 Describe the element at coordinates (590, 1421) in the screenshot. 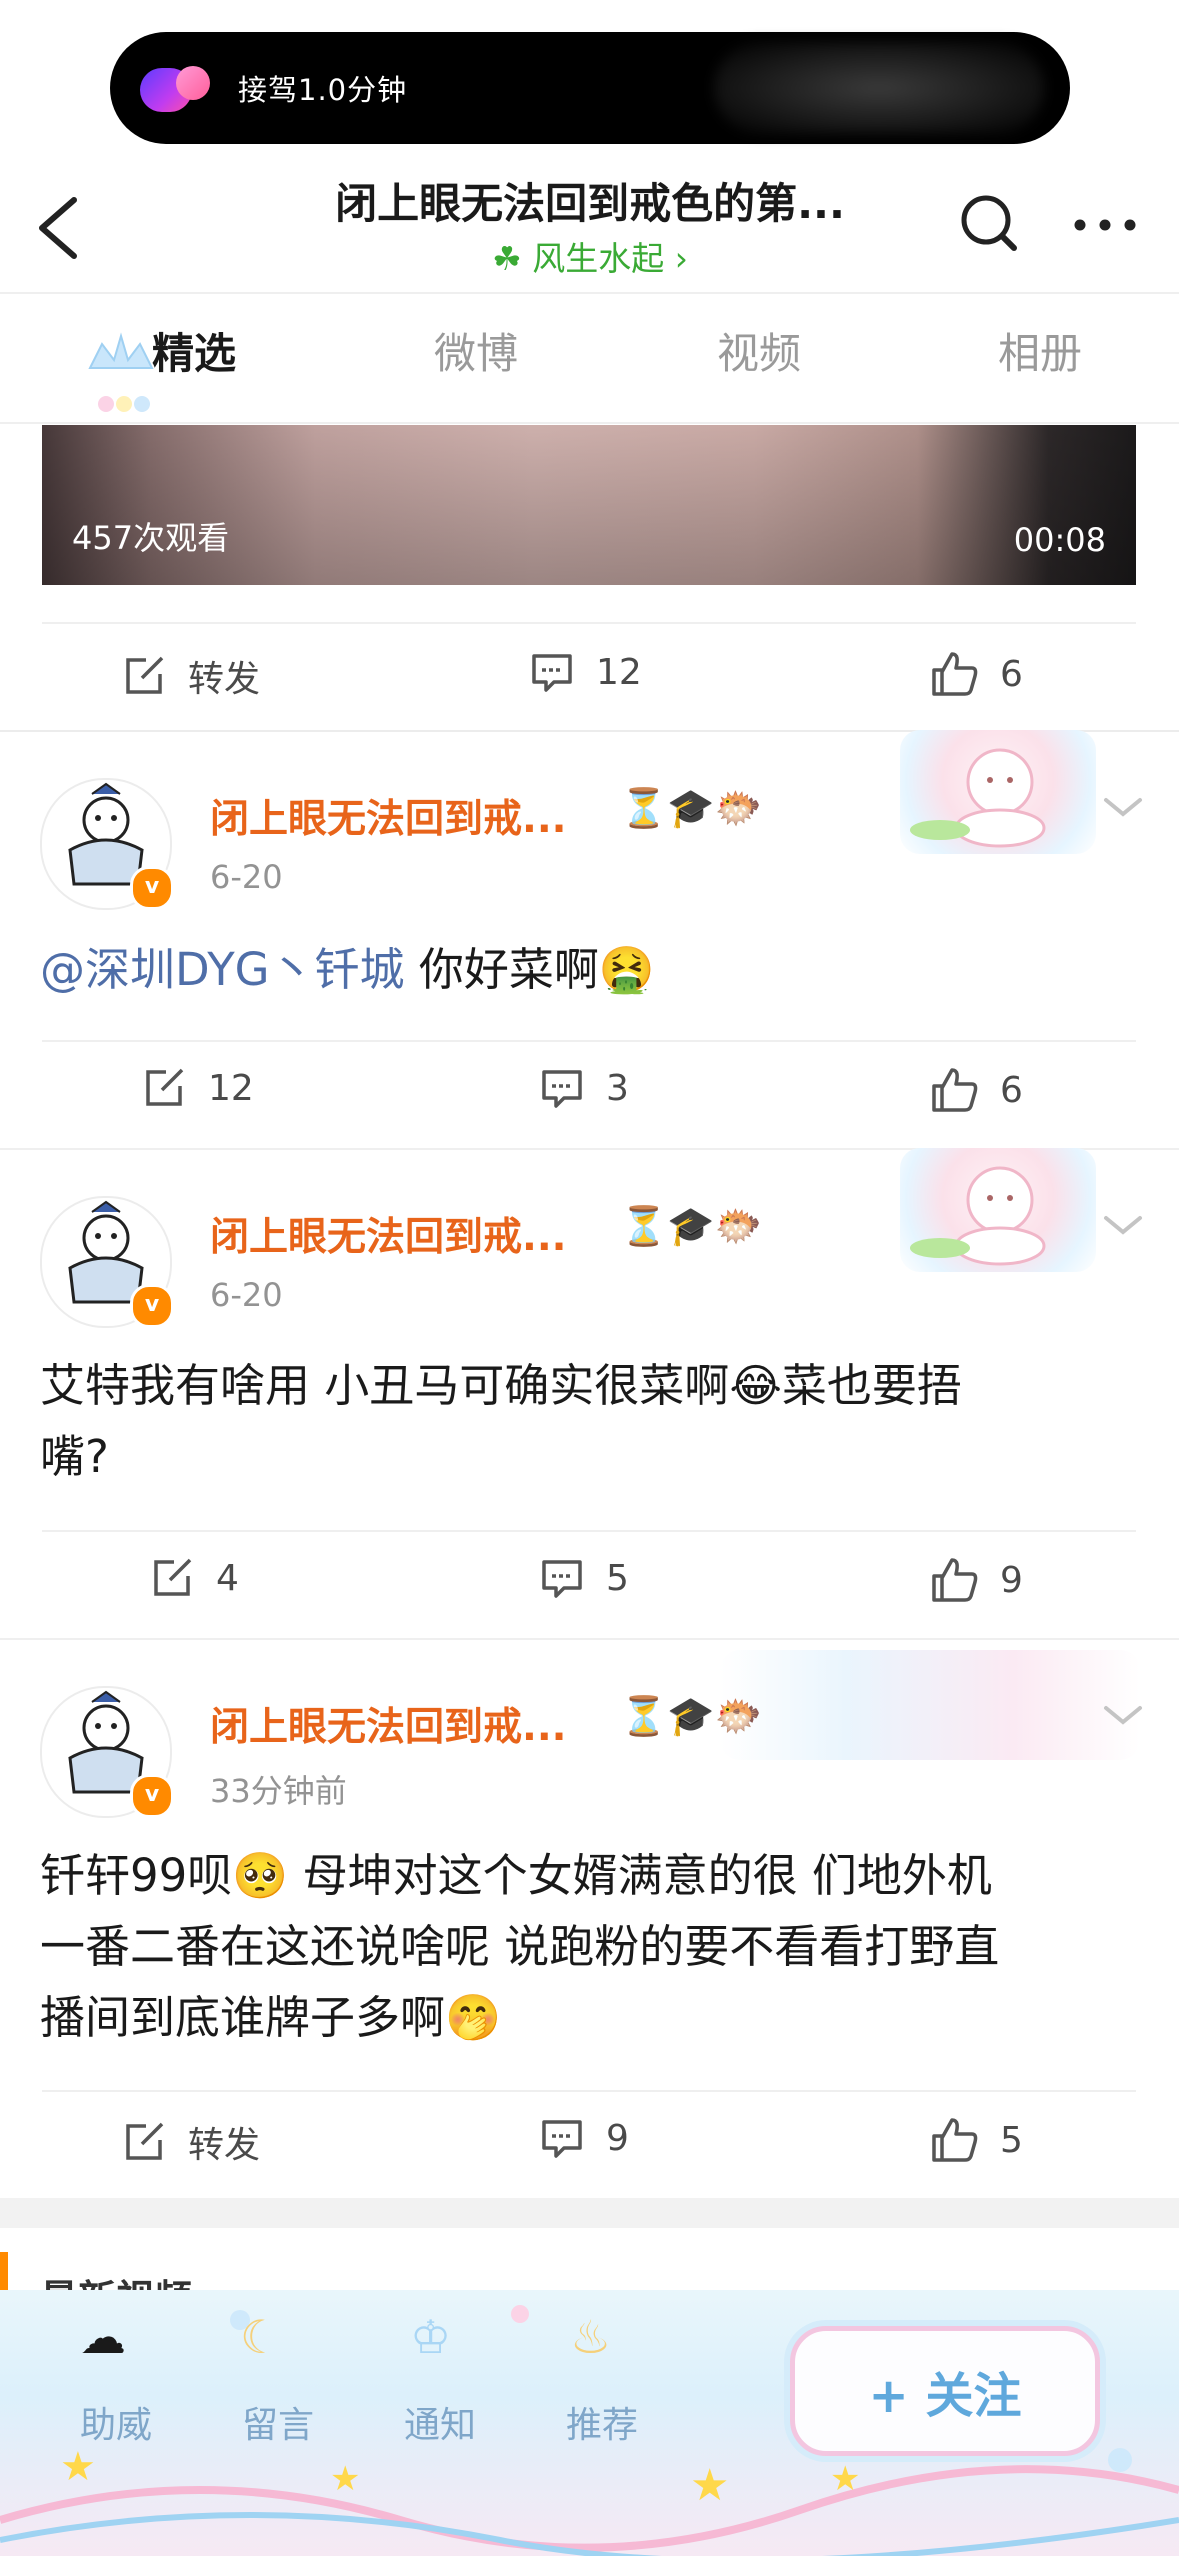

I see `post-content: 艾特我有啥用 小丑马可确实很菜啊😂菜也要捂 嘴?` at that location.